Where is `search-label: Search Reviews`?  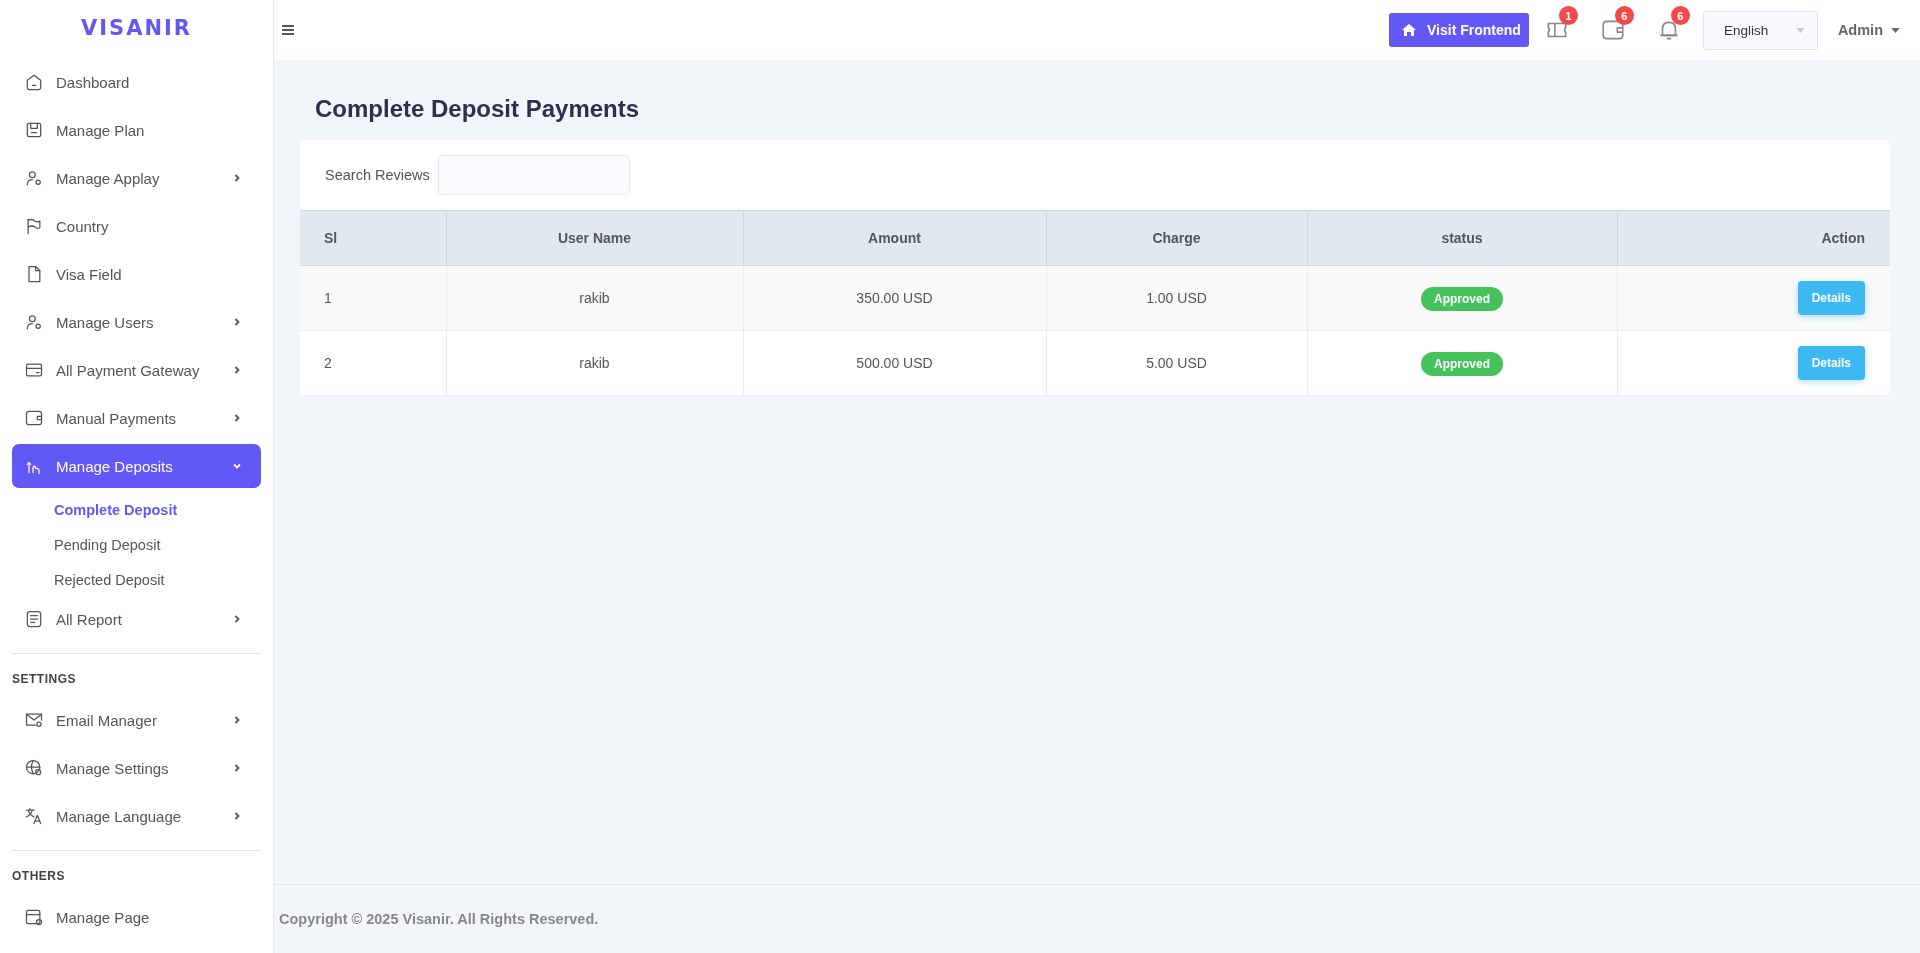 search-label: Search Reviews is located at coordinates (377, 175).